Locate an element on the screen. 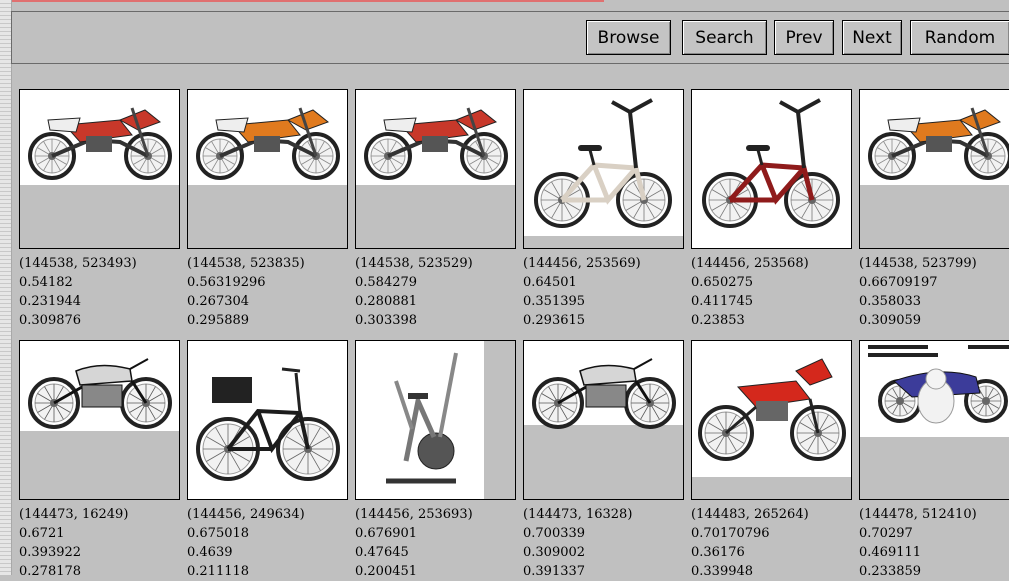 The height and width of the screenshot is (581, 1009). result-value-b: 0.293615 is located at coordinates (554, 320).